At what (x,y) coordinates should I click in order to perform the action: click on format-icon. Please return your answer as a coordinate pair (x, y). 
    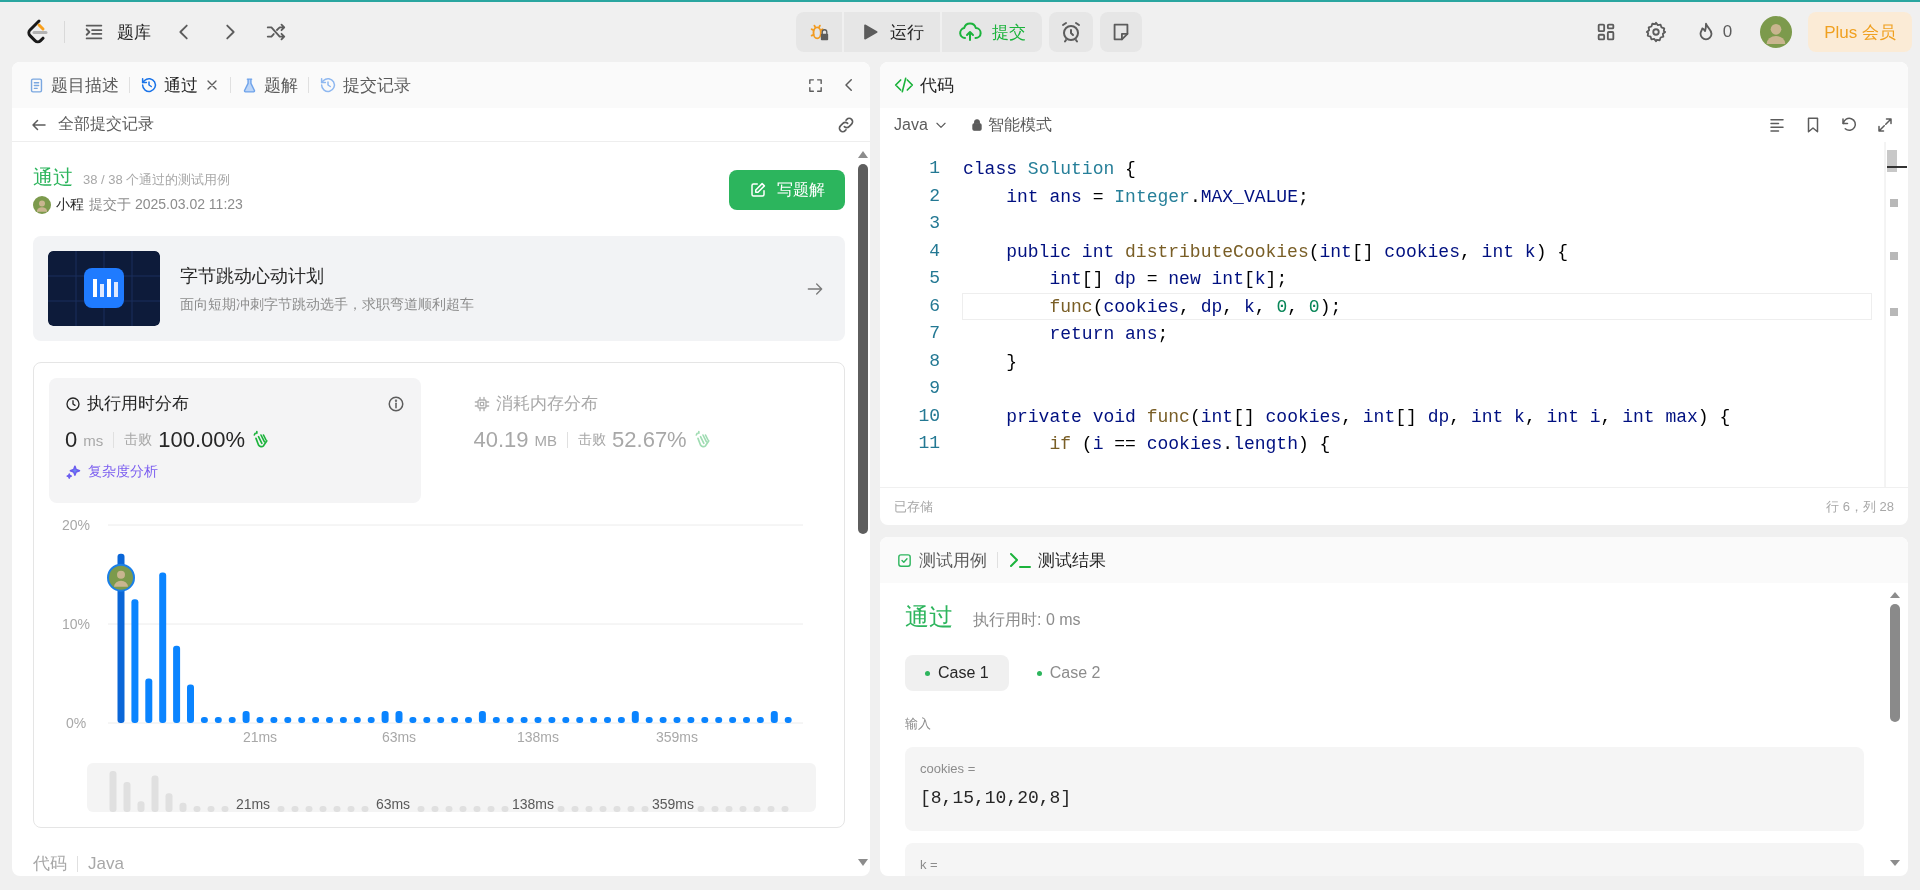
    Looking at the image, I should click on (1777, 125).